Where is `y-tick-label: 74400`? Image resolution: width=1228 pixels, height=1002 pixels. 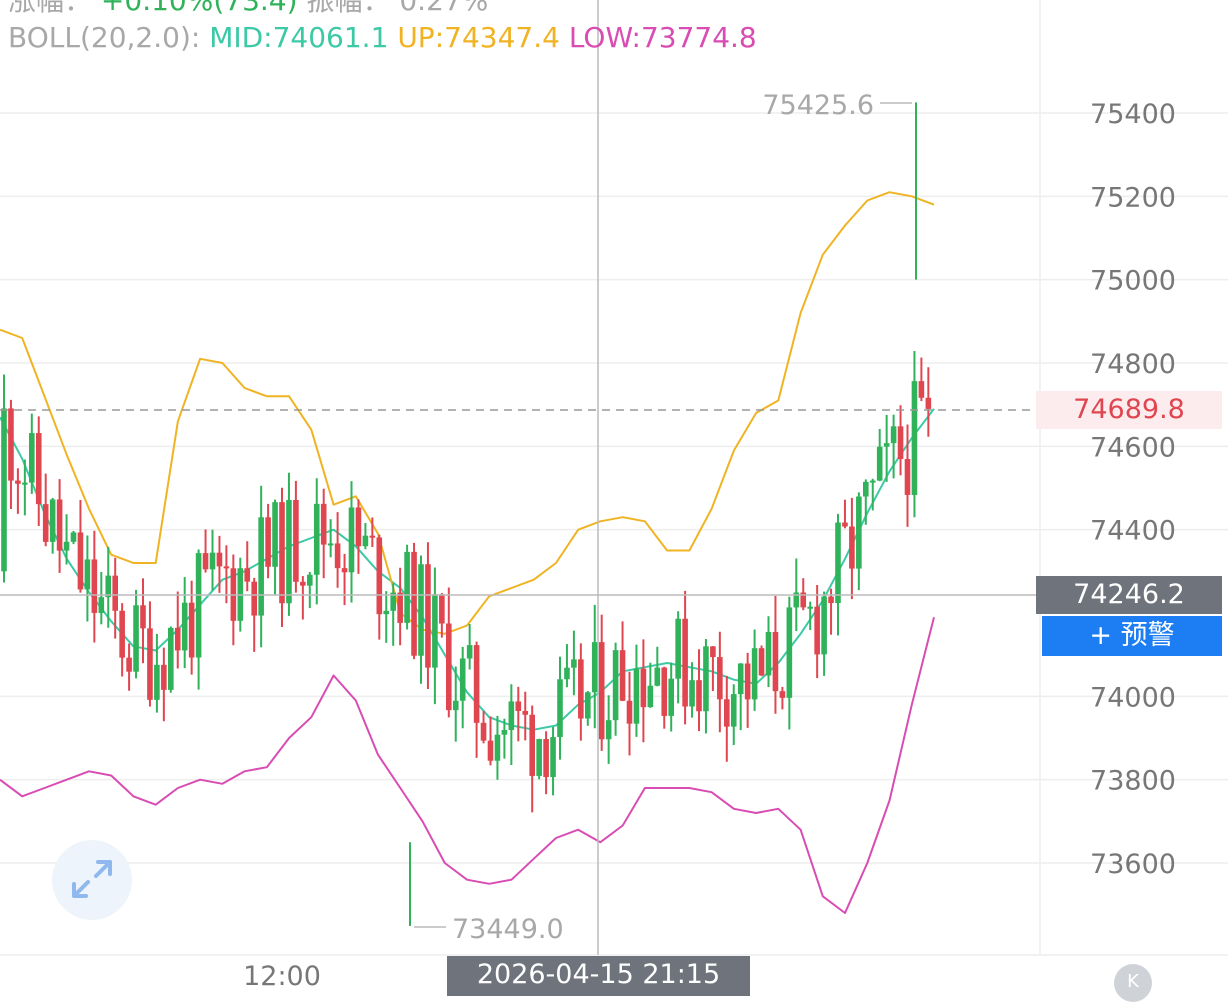 y-tick-label: 74400 is located at coordinates (1133, 531).